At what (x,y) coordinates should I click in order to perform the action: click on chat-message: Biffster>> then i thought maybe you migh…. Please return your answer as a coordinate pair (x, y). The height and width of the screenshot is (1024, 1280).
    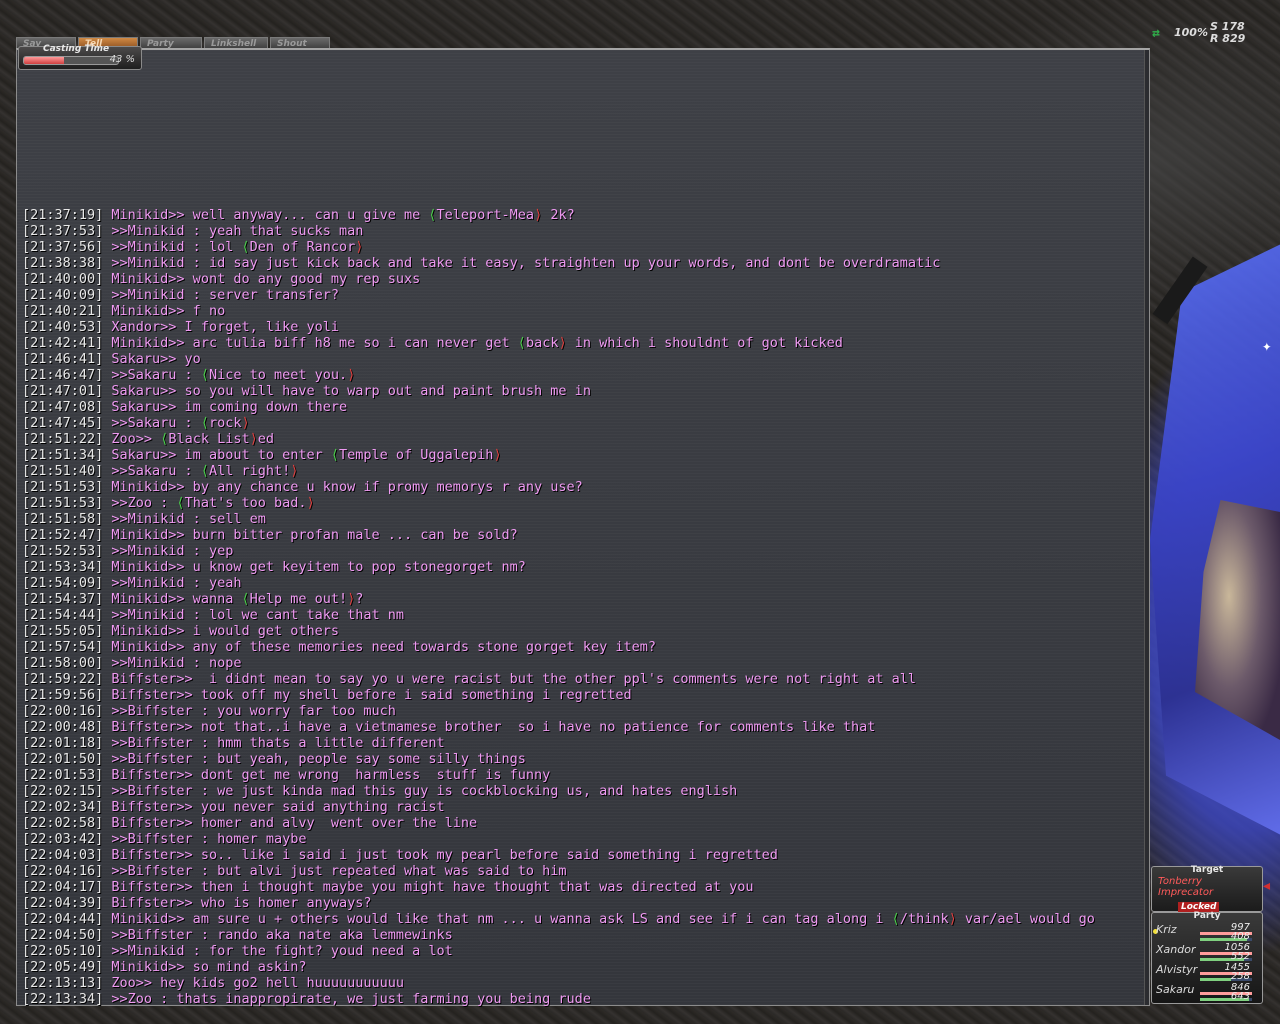
    Looking at the image, I should click on (428, 887).